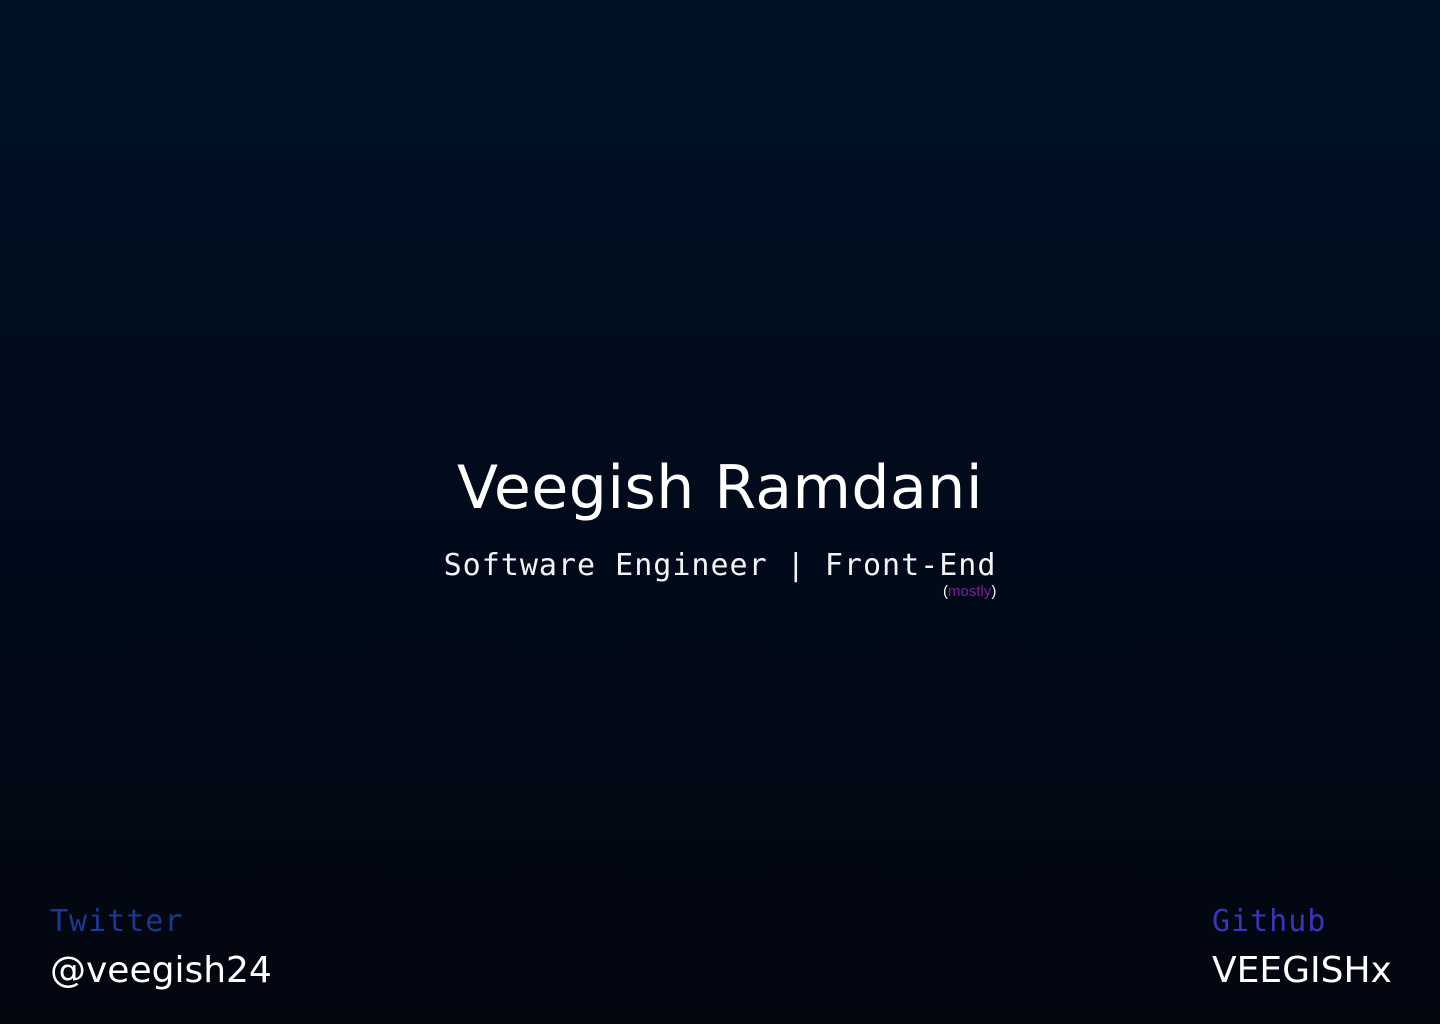  I want to click on note-word: mostly, so click(970, 591).